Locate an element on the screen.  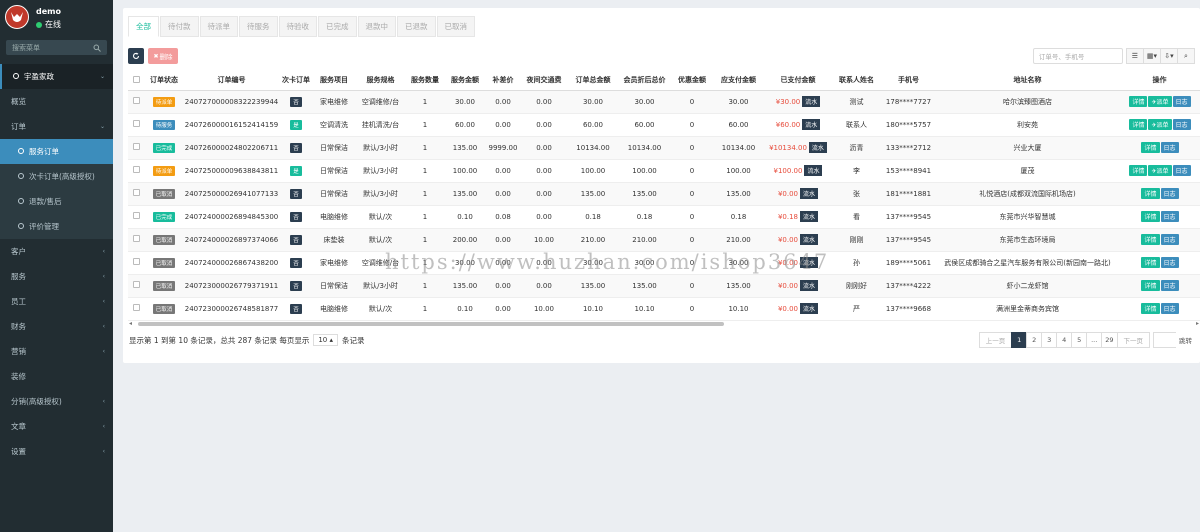
page-button-0: 上一页 is located at coordinates (995, 340).